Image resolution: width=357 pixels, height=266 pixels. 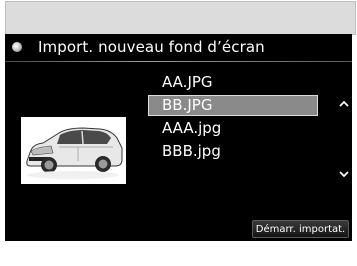 I want to click on header-divider, so click(x=178, y=61).